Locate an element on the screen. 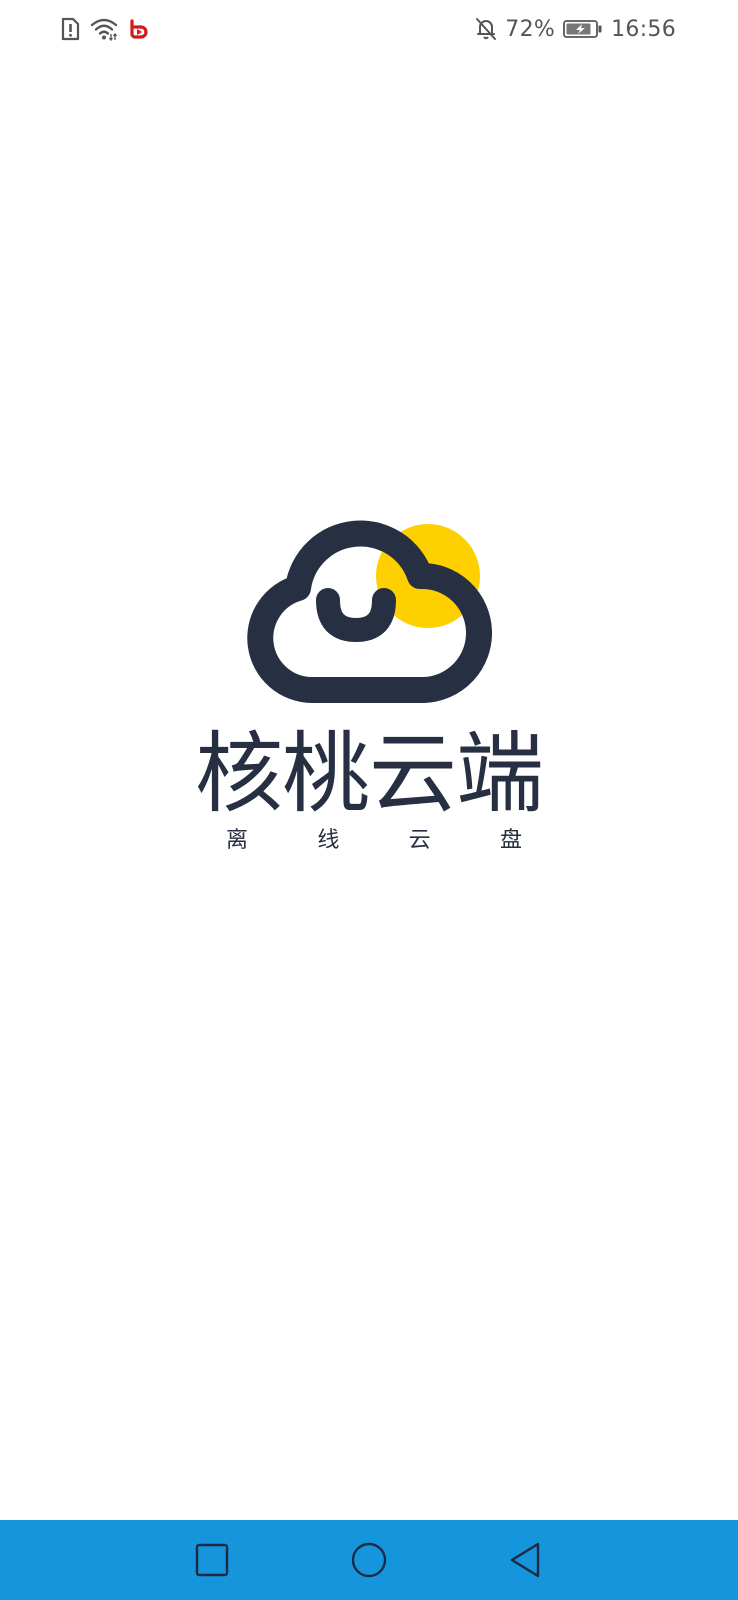  silent-bell-icon is located at coordinates (486, 29).